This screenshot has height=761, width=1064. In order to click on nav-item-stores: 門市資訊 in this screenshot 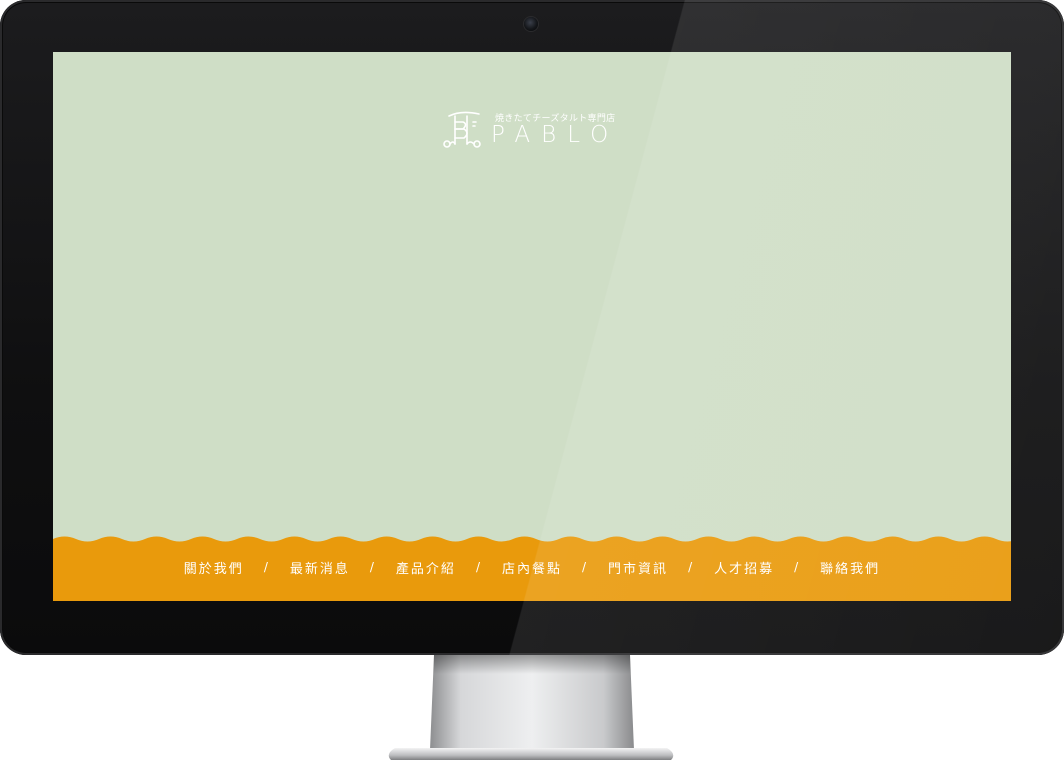, I will do `click(638, 567)`.